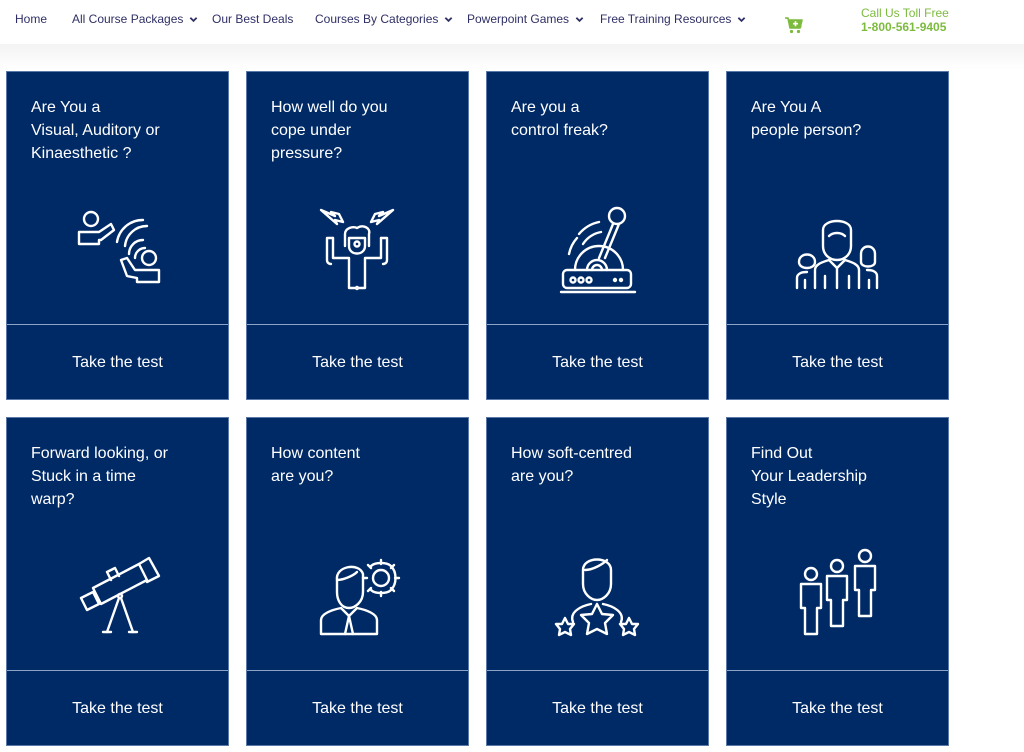 This screenshot has height=752, width=1024. I want to click on quiz-card-soft-centred: How soft-centred are you? Take the test, so click(597, 581).